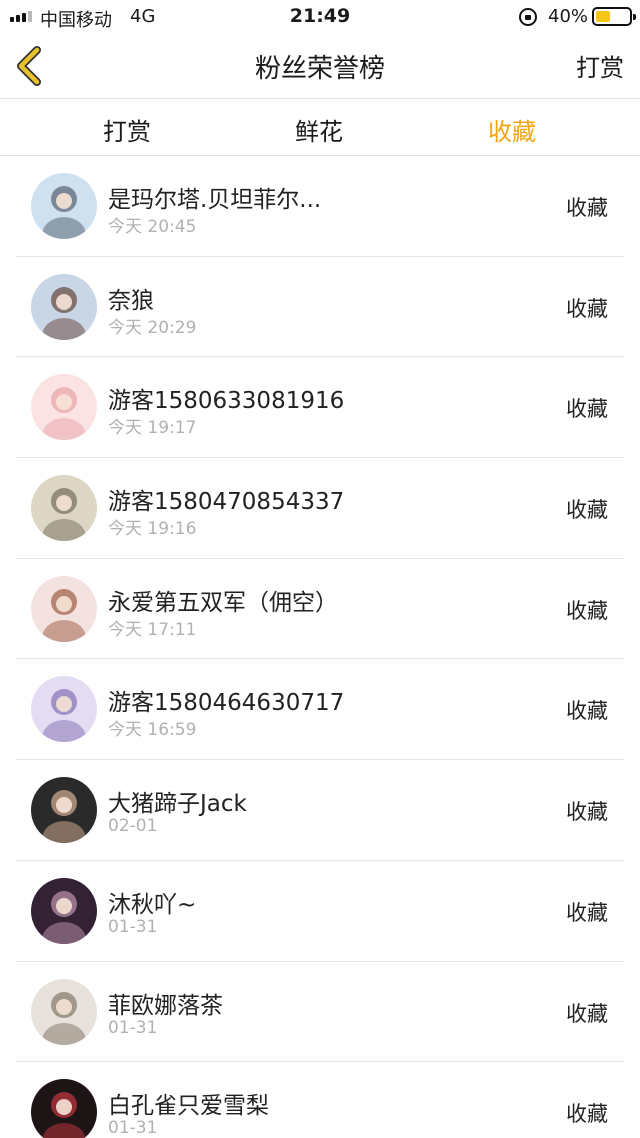 This screenshot has height=1138, width=640. What do you see at coordinates (152, 227) in the screenshot?
I see `fan-timestamp: 今天 20:45` at bounding box center [152, 227].